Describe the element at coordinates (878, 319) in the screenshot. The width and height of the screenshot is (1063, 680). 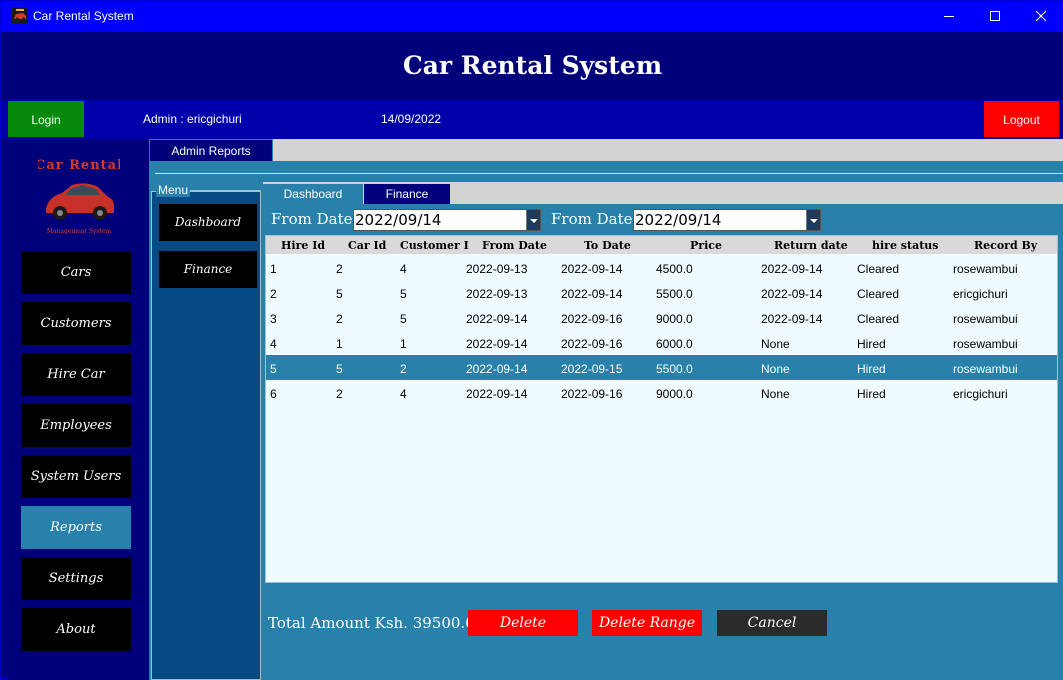
I see `table-cell: Cleared` at that location.